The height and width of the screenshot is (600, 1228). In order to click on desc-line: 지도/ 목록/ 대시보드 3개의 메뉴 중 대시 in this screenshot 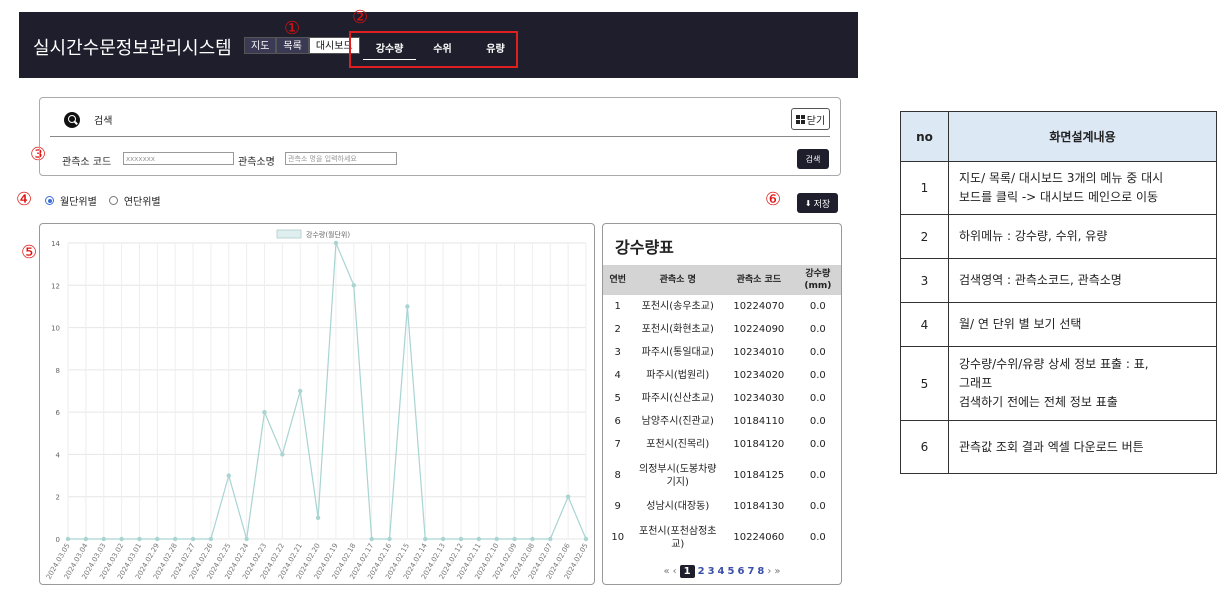, I will do `click(1061, 178)`.